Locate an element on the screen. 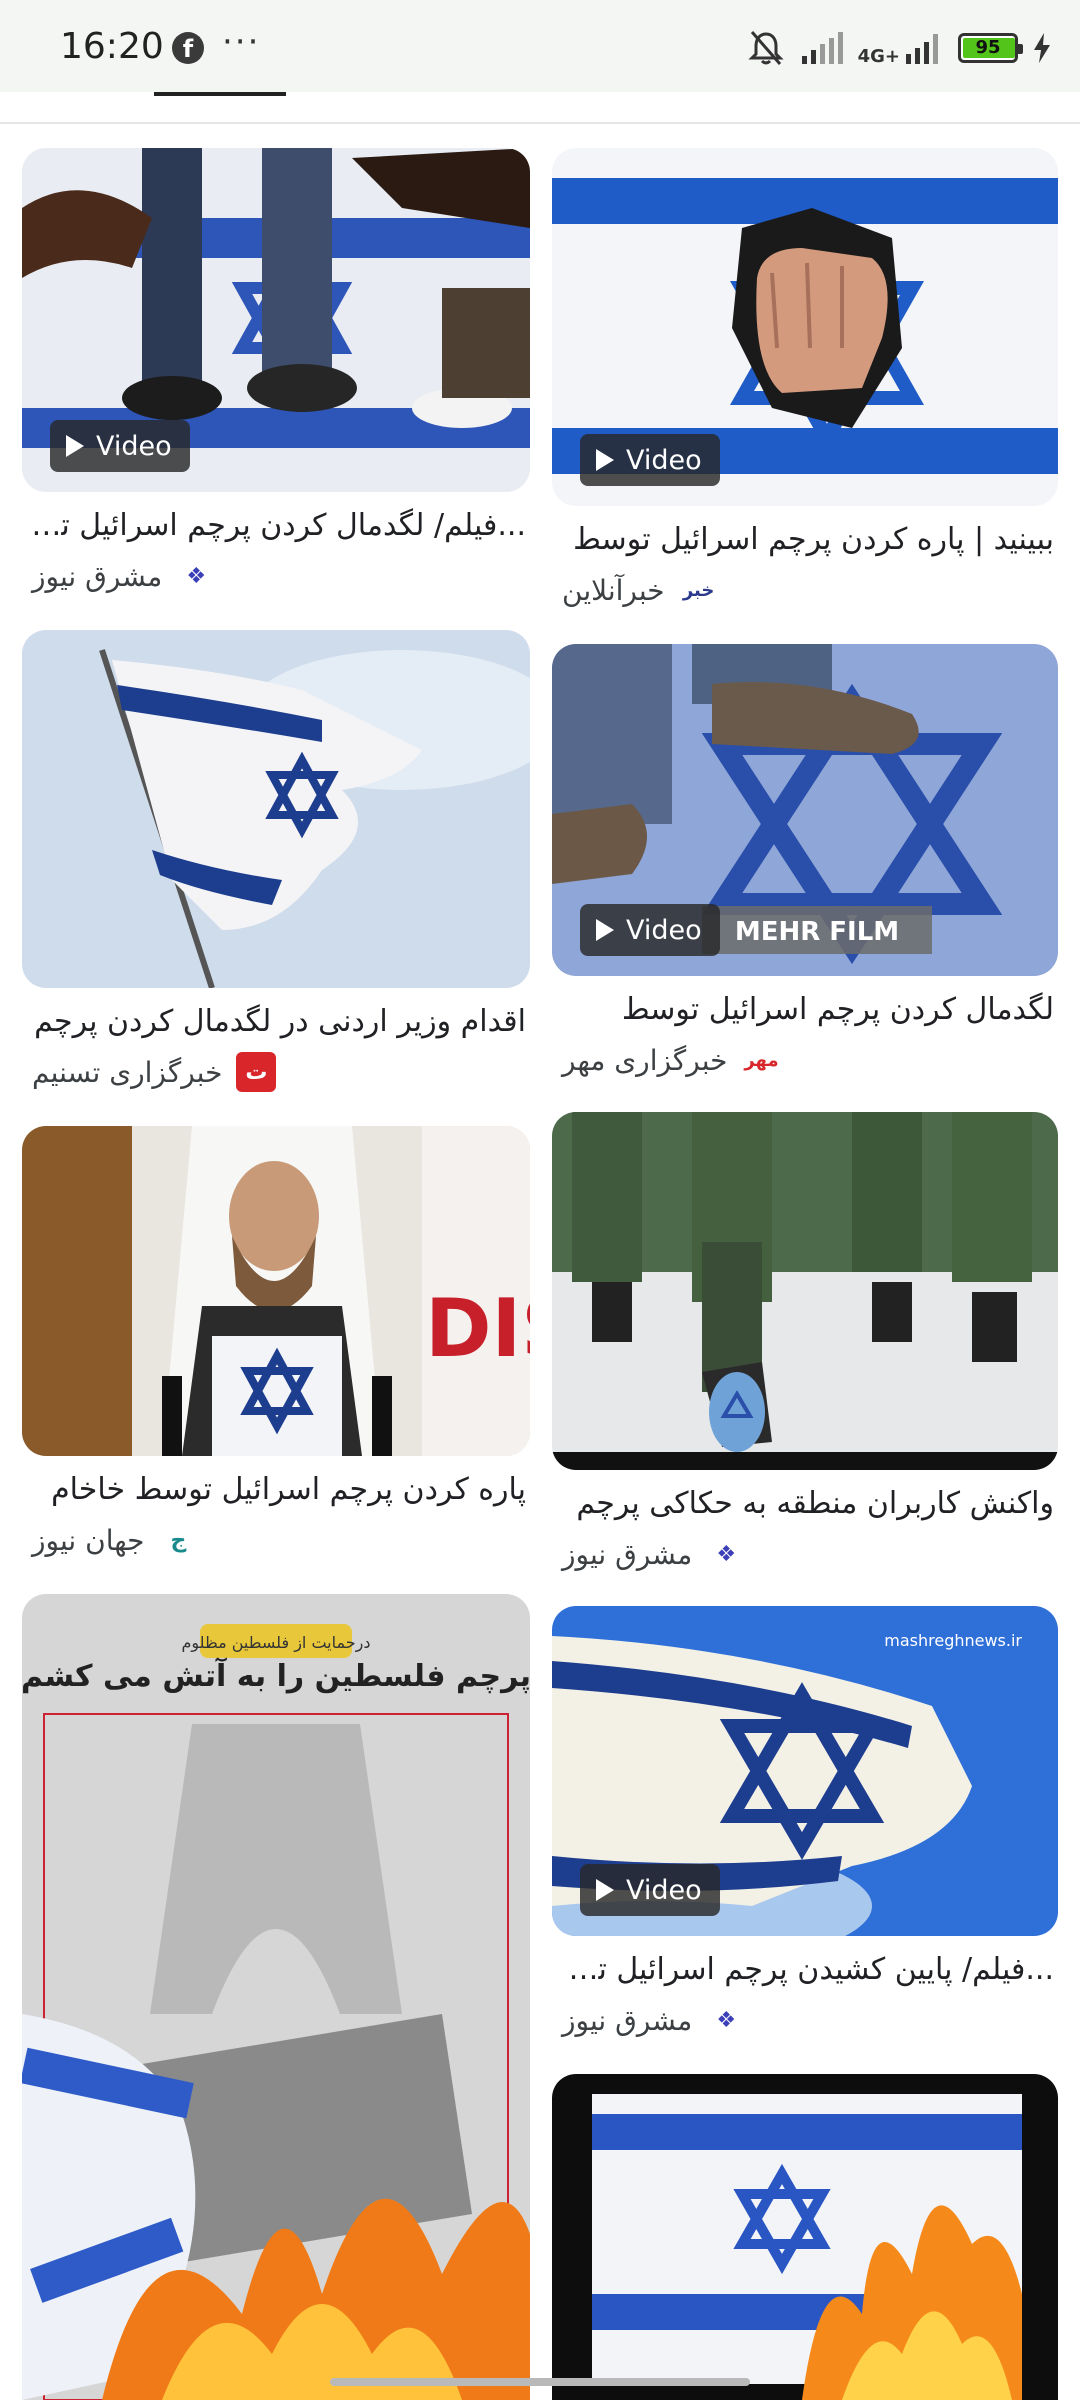 This screenshot has width=1080, height=2400. result-title: پاره کردن پرچم اسرائیل توسط خاخام is located at coordinates (276, 1490).